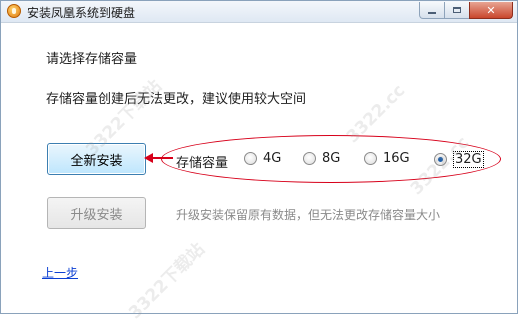 The image size is (518, 323). I want to click on capacity-option-32g: 32G, so click(459, 159).